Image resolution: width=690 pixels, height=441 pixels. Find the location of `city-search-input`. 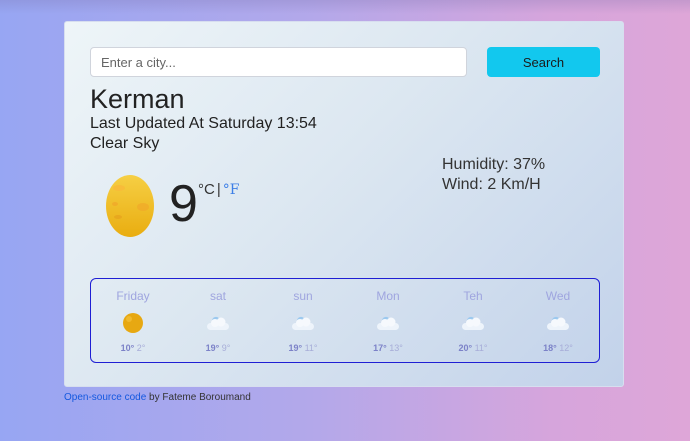

city-search-input is located at coordinates (278, 62).